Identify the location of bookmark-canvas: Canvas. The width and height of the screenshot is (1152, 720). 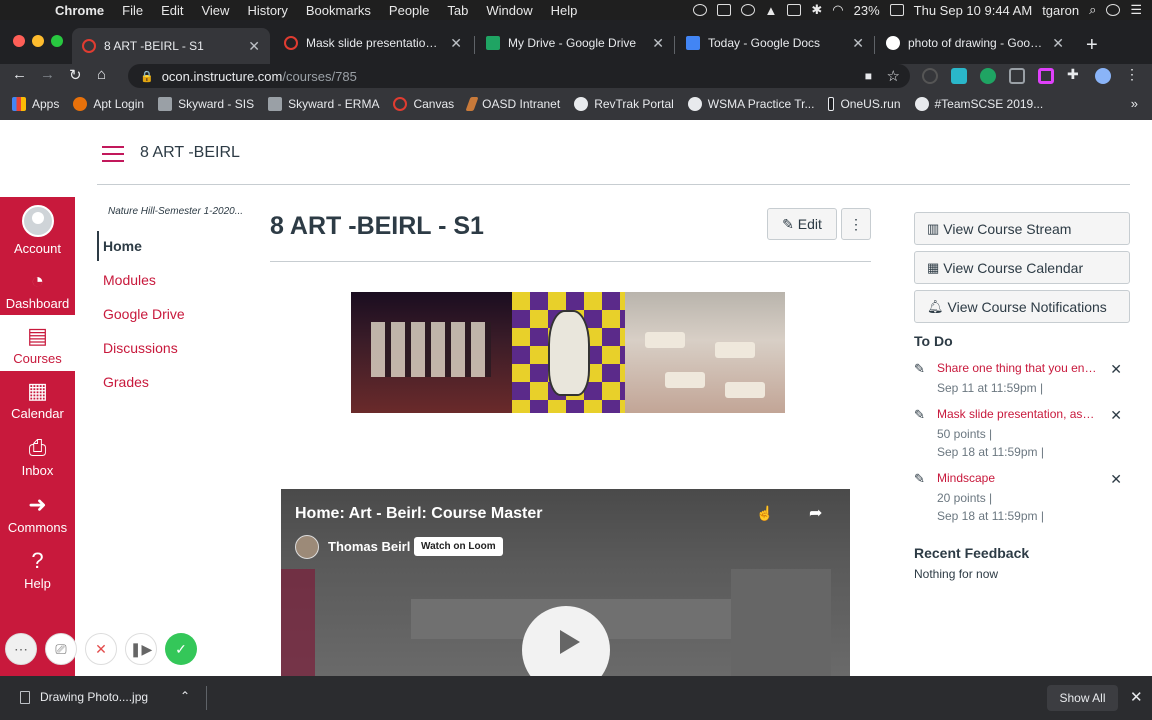
(423, 104).